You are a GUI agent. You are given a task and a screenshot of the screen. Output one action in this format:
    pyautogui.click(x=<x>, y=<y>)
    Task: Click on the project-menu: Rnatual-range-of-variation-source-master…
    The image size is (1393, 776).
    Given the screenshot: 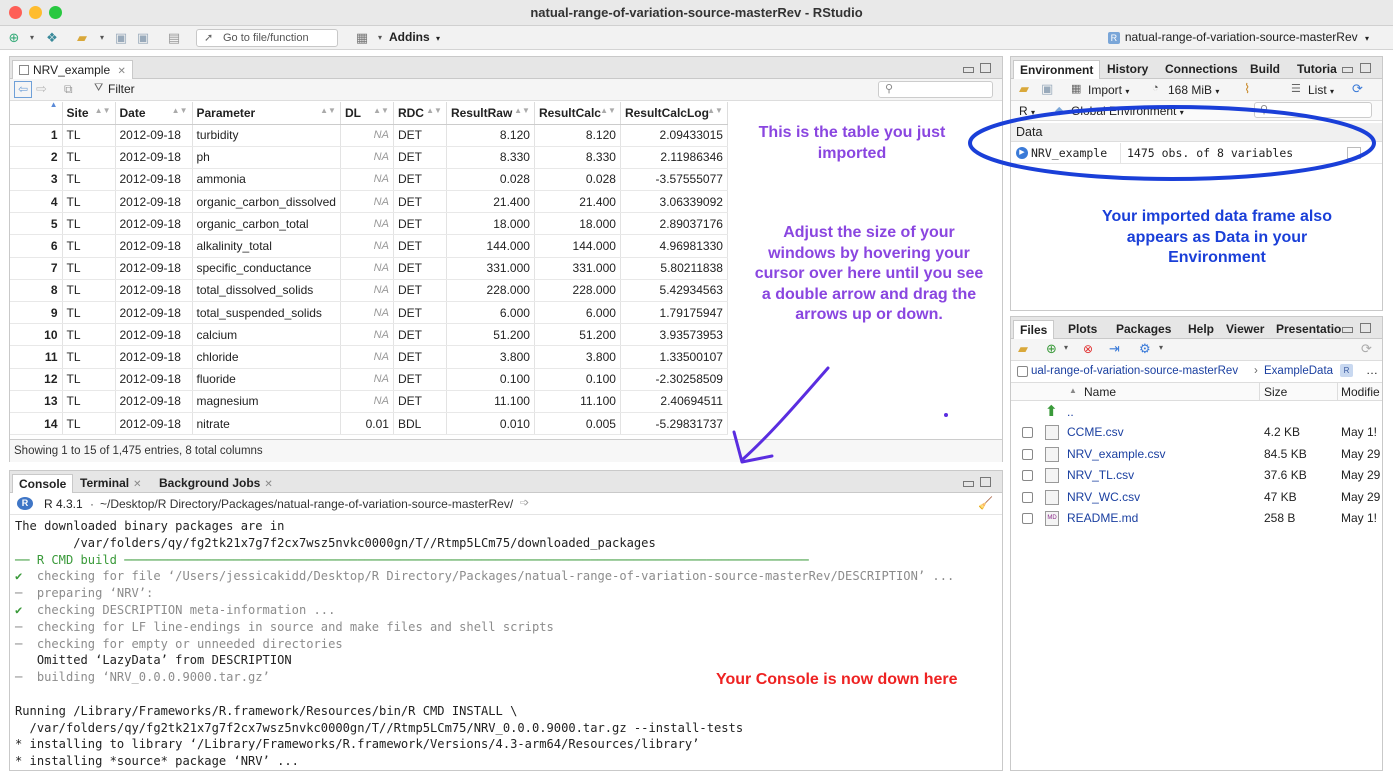 What is the action you would take?
    pyautogui.click(x=1238, y=37)
    